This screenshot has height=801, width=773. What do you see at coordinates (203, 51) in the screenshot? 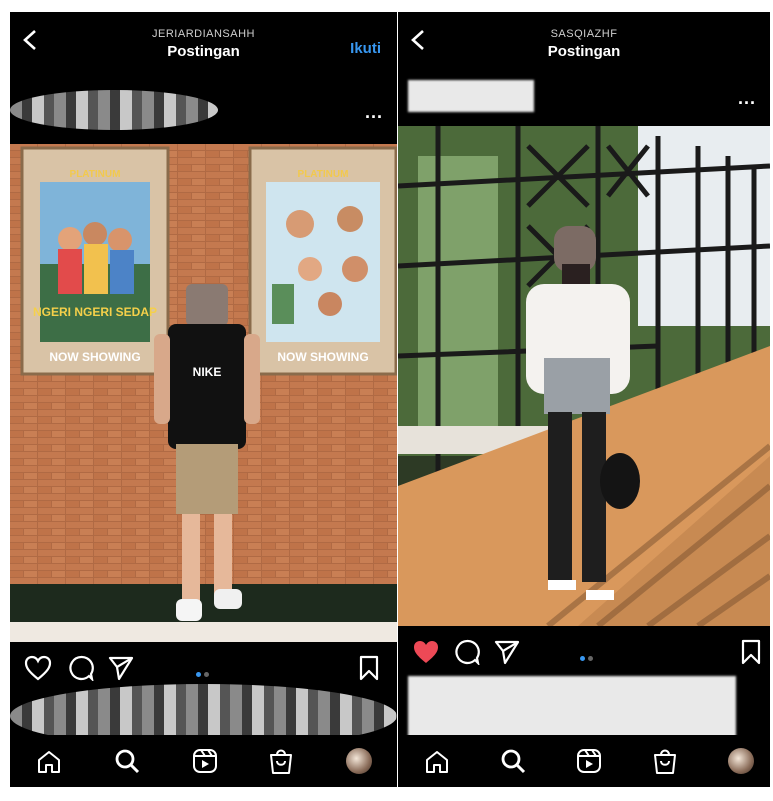
I see `header-title: Postingan` at bounding box center [203, 51].